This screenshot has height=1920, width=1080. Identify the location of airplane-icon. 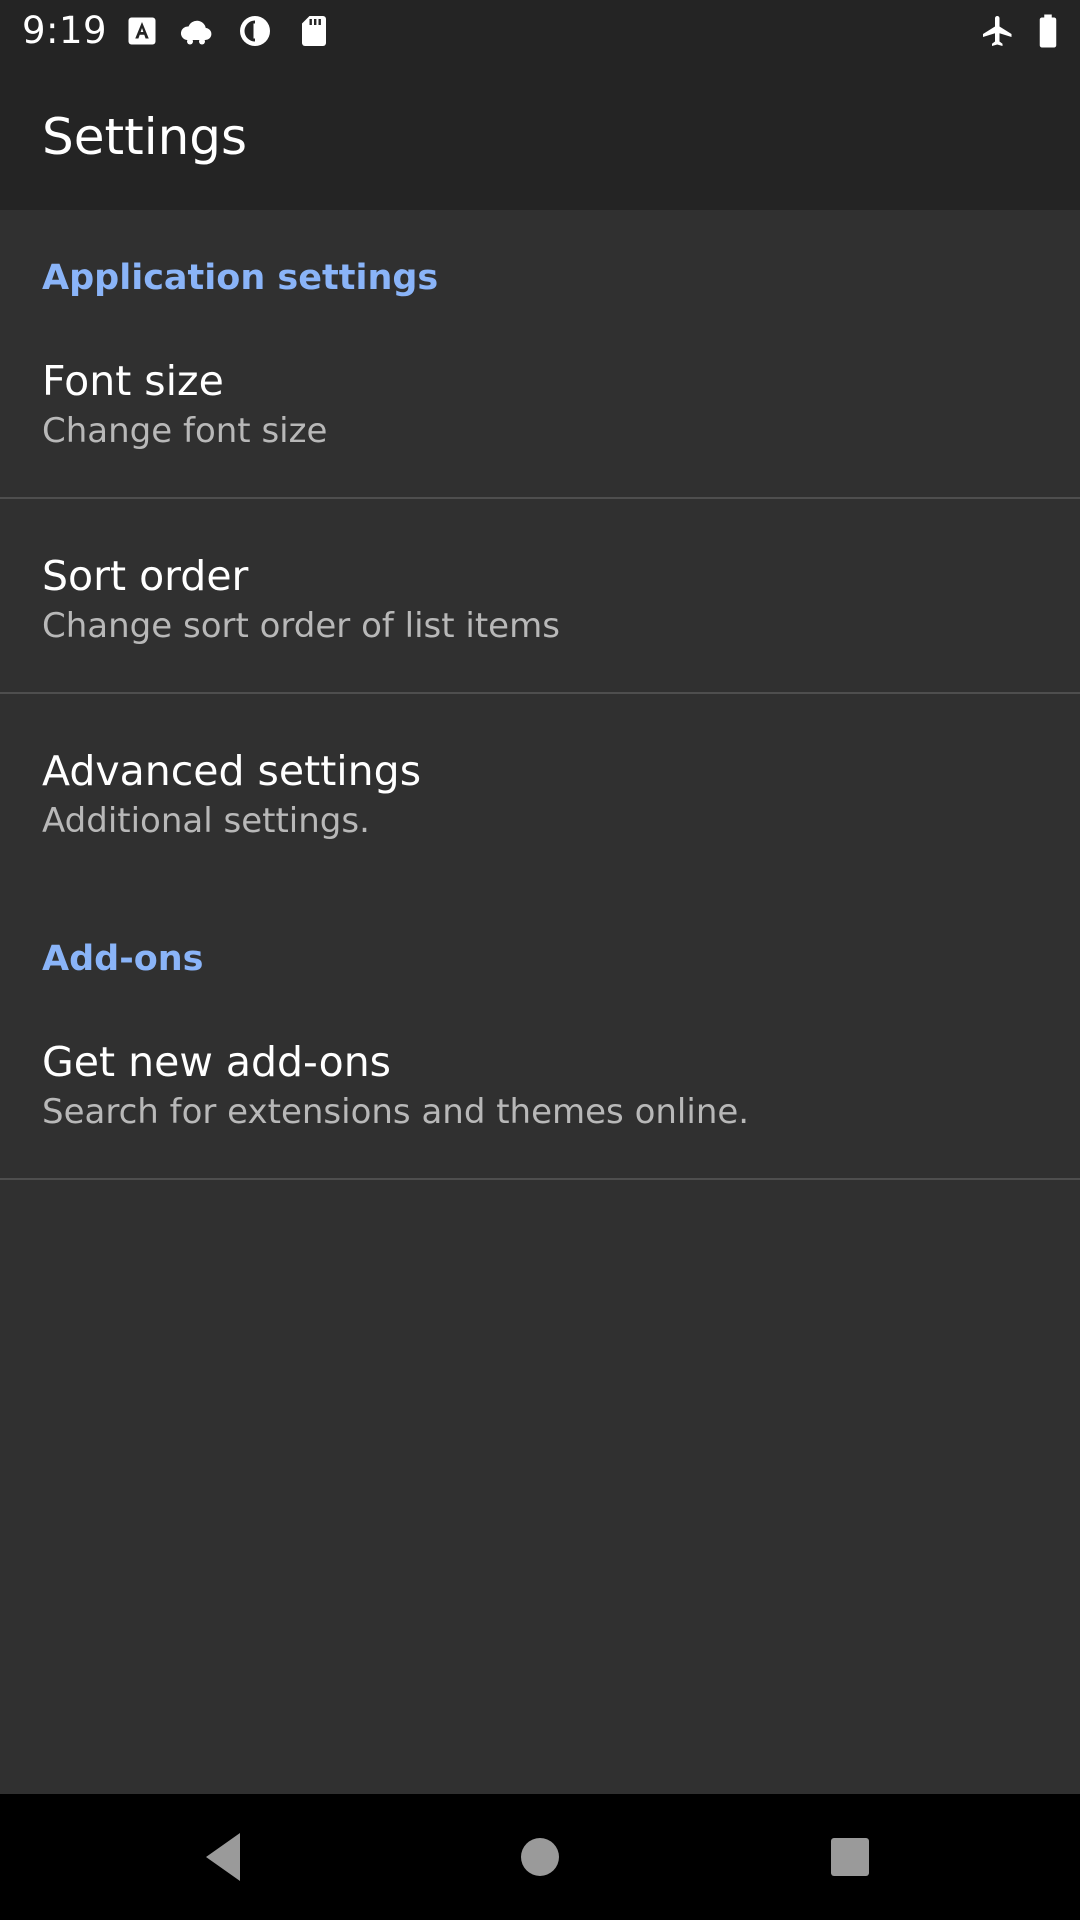
(998, 31).